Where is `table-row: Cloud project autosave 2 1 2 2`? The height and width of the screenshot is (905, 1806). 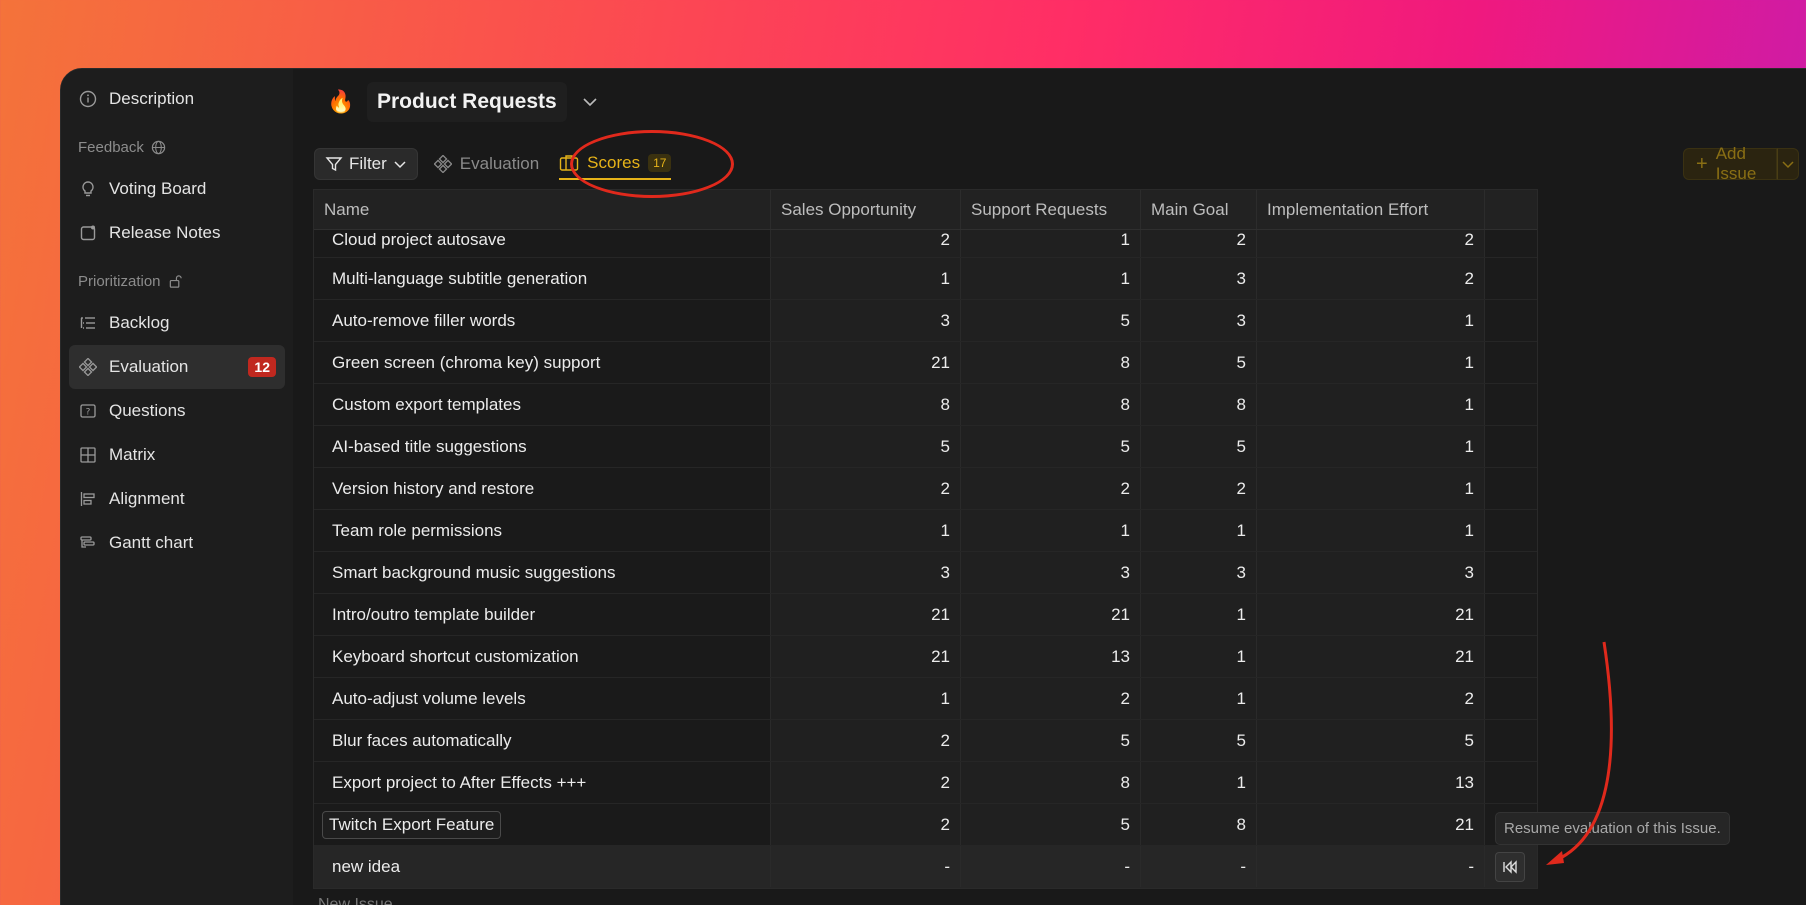 table-row: Cloud project autosave 2 1 2 2 is located at coordinates (925, 244).